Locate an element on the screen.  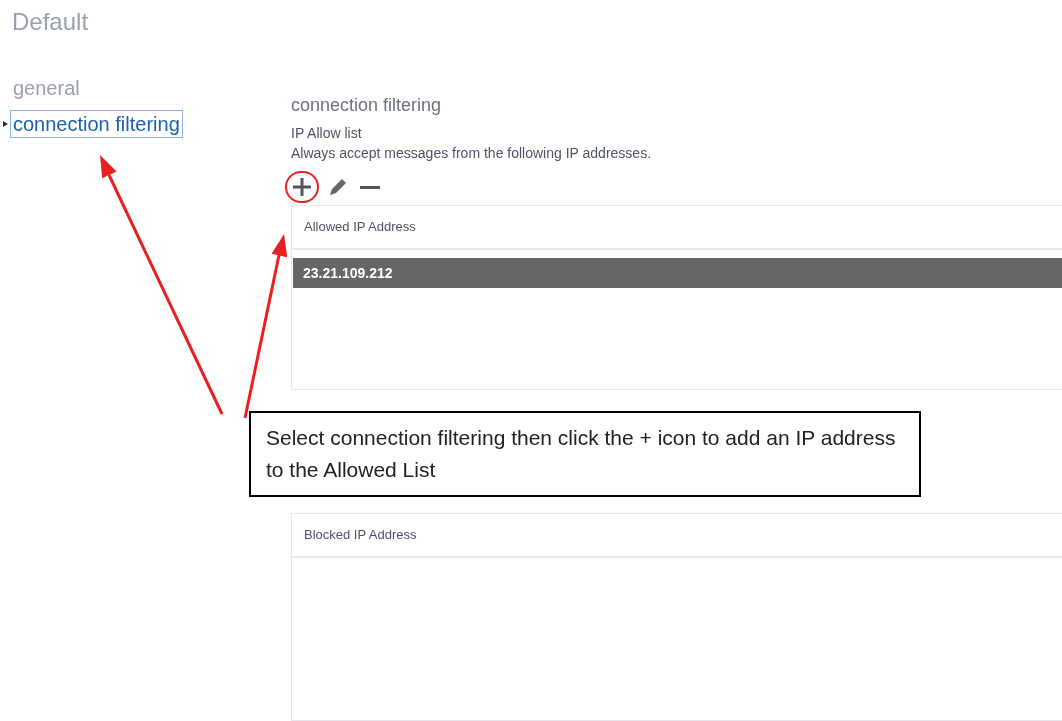
plus-icon is located at coordinates (302, 187).